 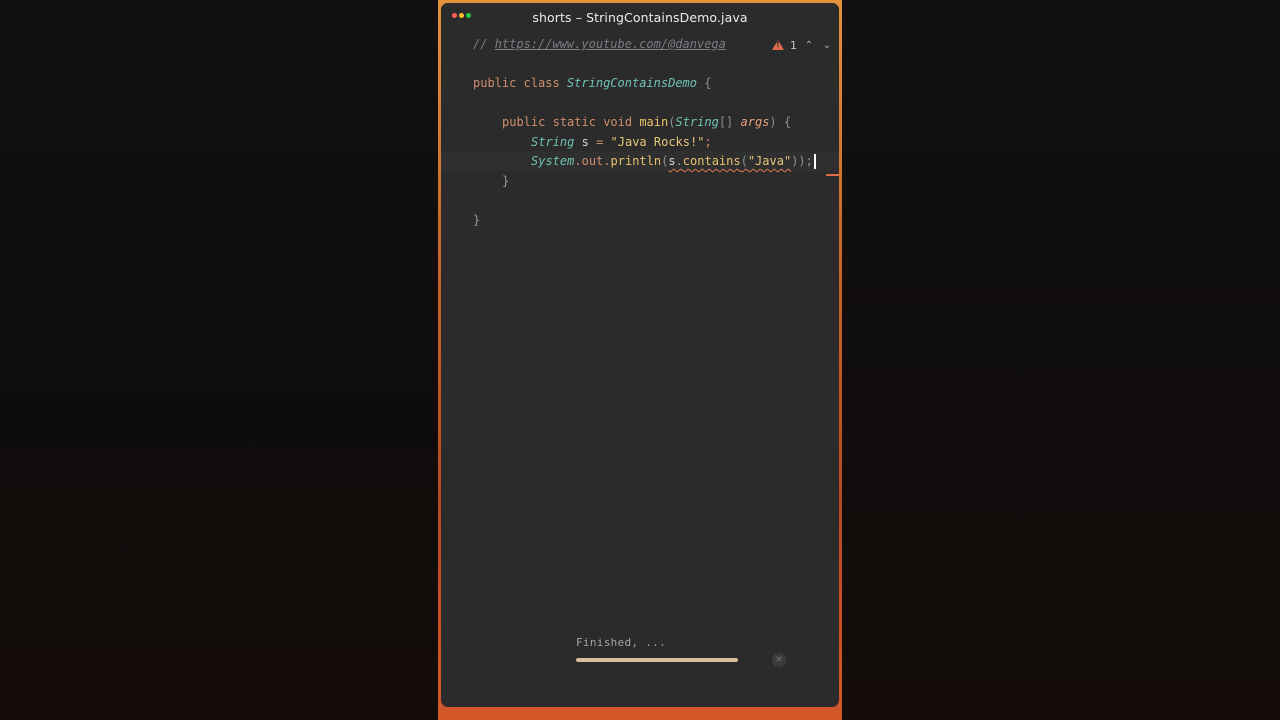 I want to click on code-line-5: public static void main(String[] args) {, so click(x=640, y=122).